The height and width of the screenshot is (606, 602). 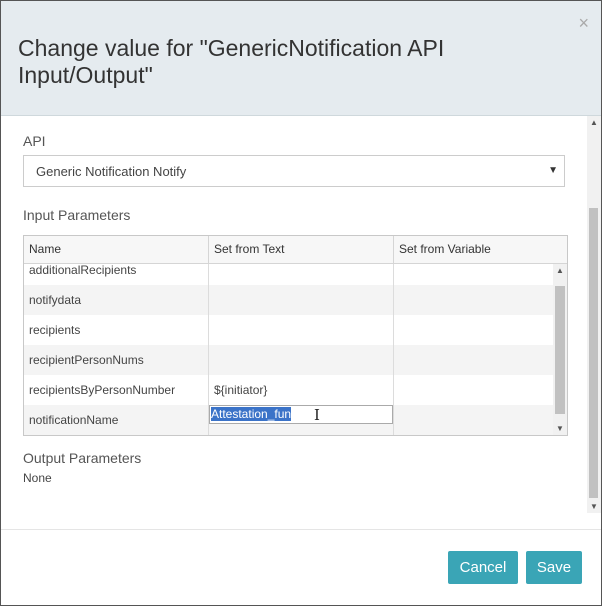 I want to click on output-parameters-label: Output Parameters, so click(x=82, y=458).